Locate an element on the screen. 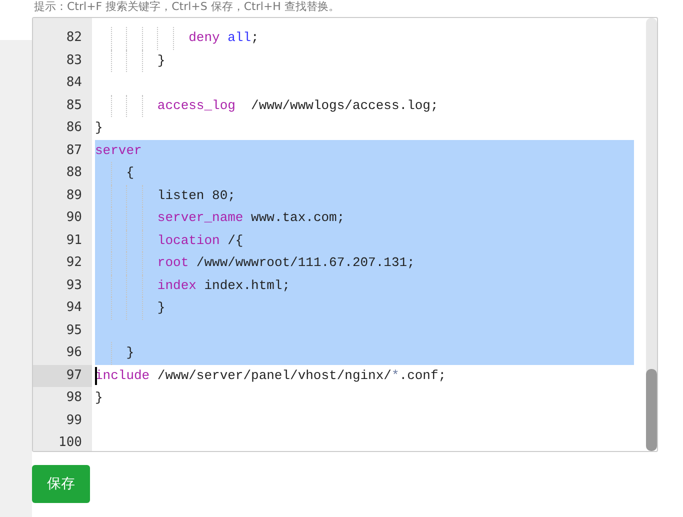  line-number: 95 is located at coordinates (74, 331).